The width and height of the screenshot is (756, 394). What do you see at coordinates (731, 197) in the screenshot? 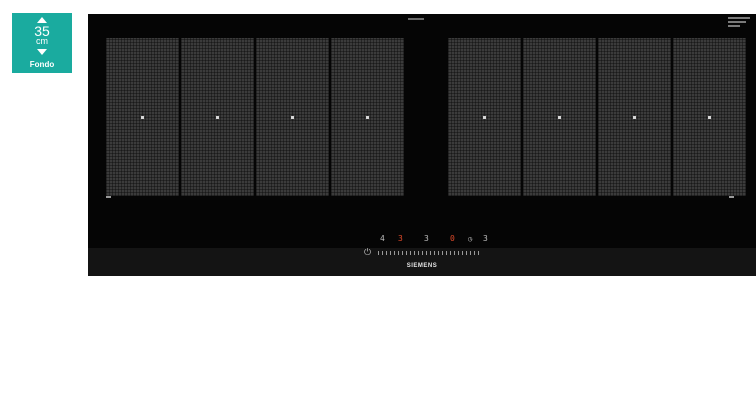
I see `zone-marker-right` at bounding box center [731, 197].